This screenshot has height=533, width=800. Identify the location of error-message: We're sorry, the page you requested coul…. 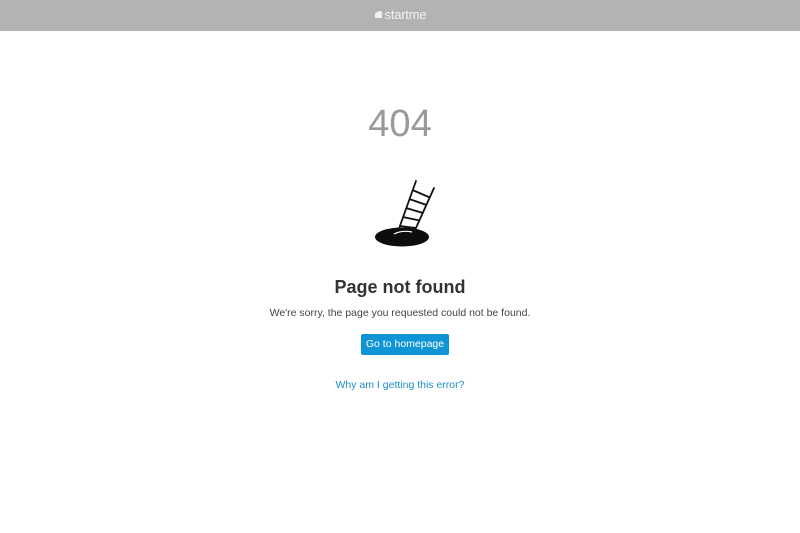
(400, 313).